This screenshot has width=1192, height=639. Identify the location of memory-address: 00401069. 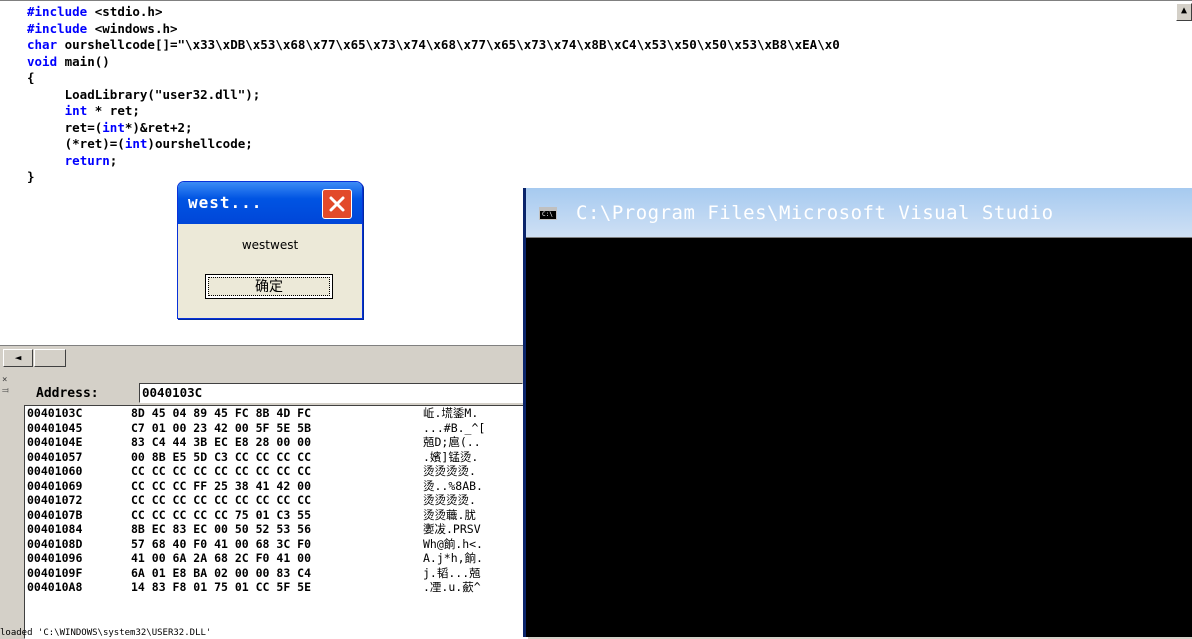
(55, 485).